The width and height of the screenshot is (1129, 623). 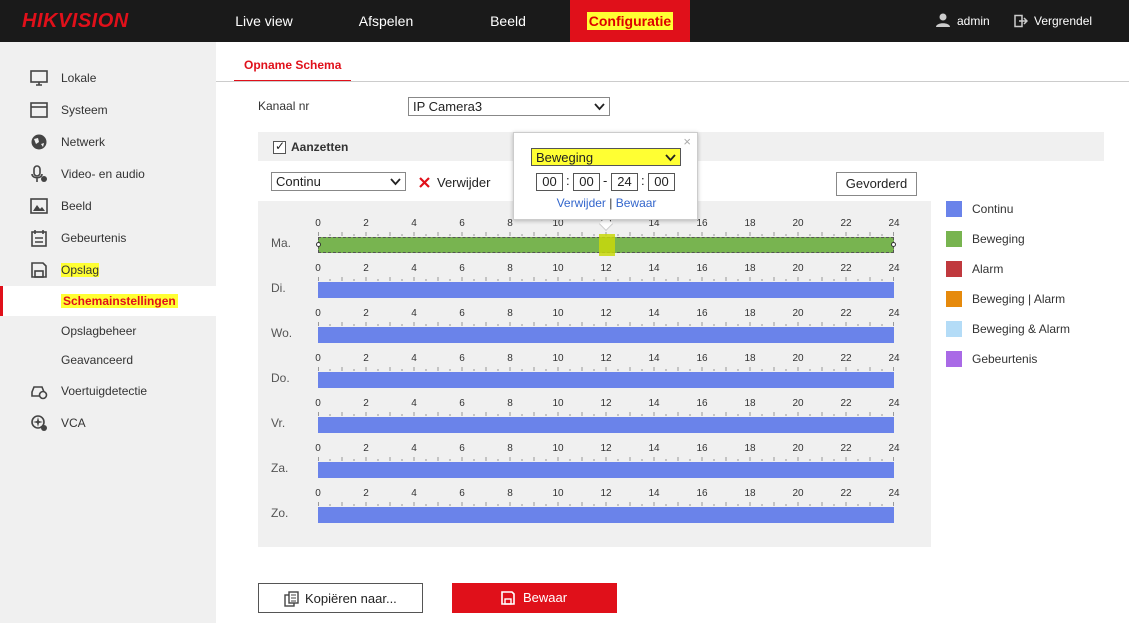 What do you see at coordinates (84, 110) in the screenshot?
I see `sidebar-item-label: Systeem` at bounding box center [84, 110].